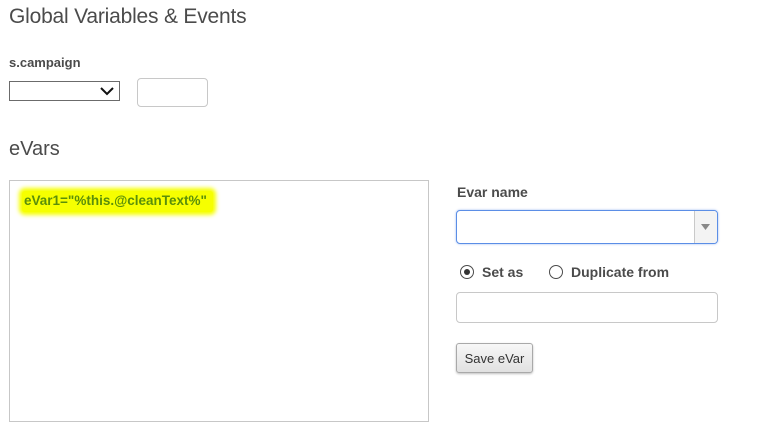 This screenshot has width=760, height=444. I want to click on duplicate-from-input, so click(587, 307).